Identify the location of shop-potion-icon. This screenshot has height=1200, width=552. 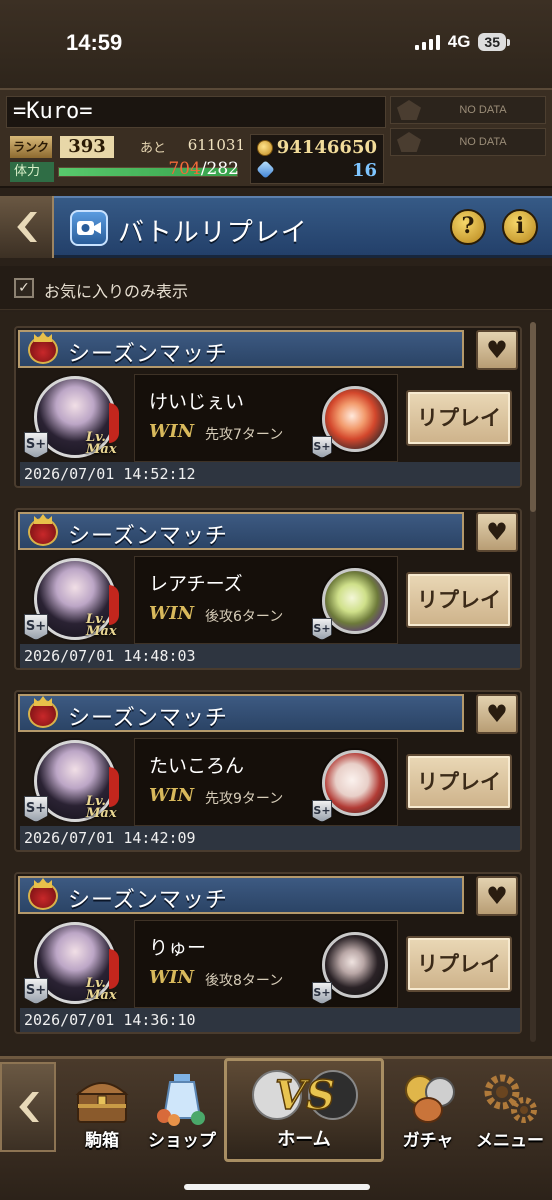
(182, 1098).